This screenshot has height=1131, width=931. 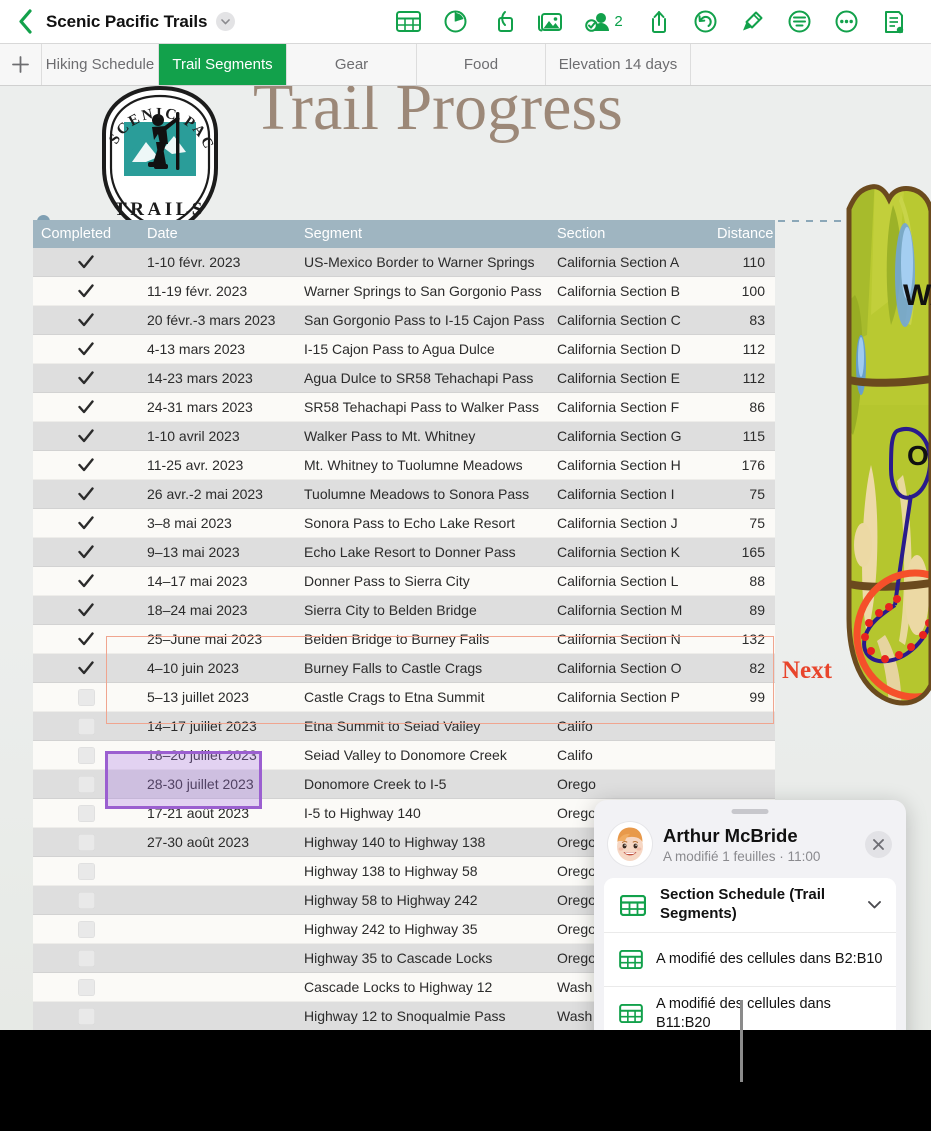 What do you see at coordinates (750, 811) in the screenshot?
I see `popover-drag-handle` at bounding box center [750, 811].